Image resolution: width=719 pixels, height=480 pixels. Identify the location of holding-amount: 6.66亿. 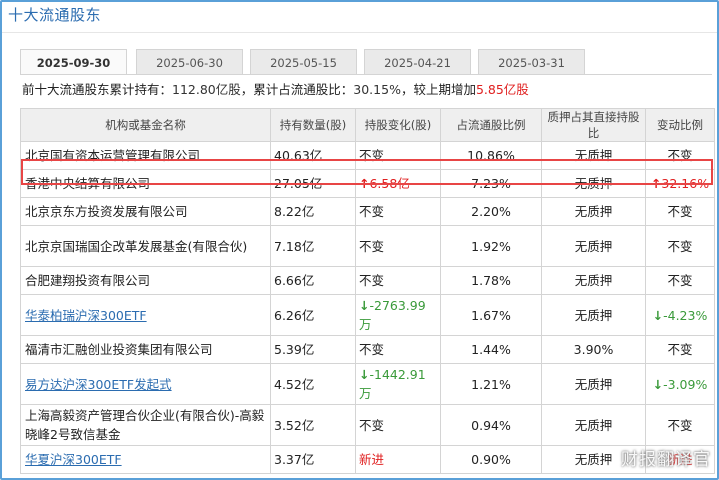
(294, 280).